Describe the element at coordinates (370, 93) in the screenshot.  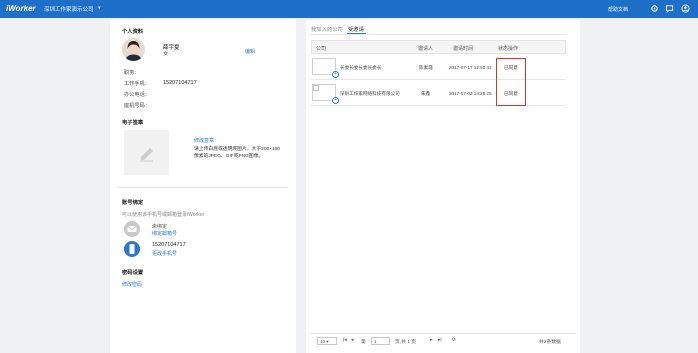
I see `company-name: 深圳工作家网络科技有限公司` at that location.